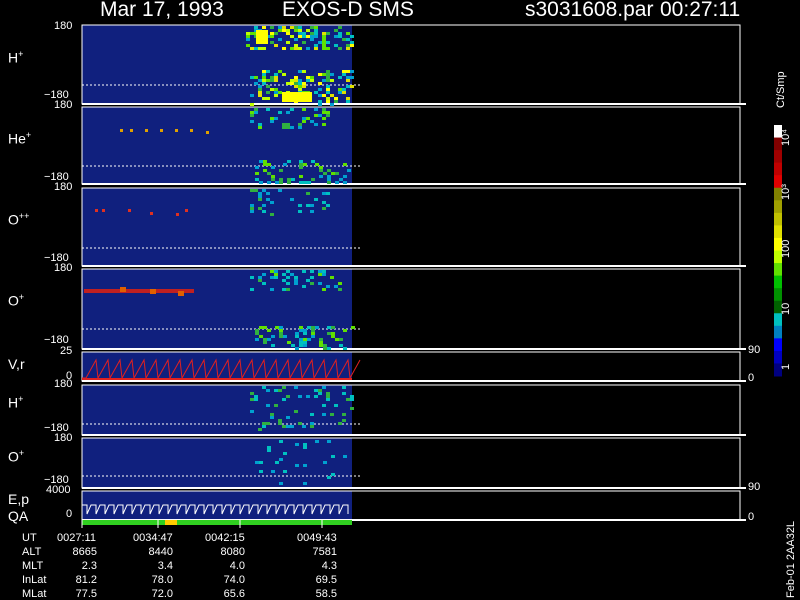  Describe the element at coordinates (781, 89) in the screenshot. I see `colorbar-unit: Ct/Smp` at that location.